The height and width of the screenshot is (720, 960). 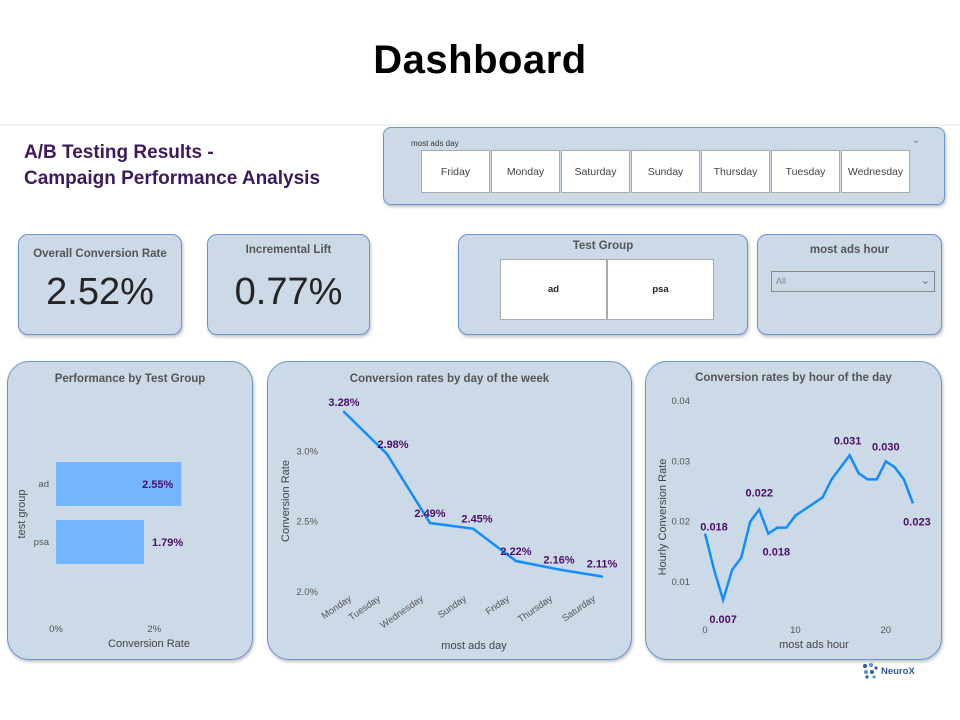 I want to click on y-tick-label: 2.5%, so click(x=307, y=522).